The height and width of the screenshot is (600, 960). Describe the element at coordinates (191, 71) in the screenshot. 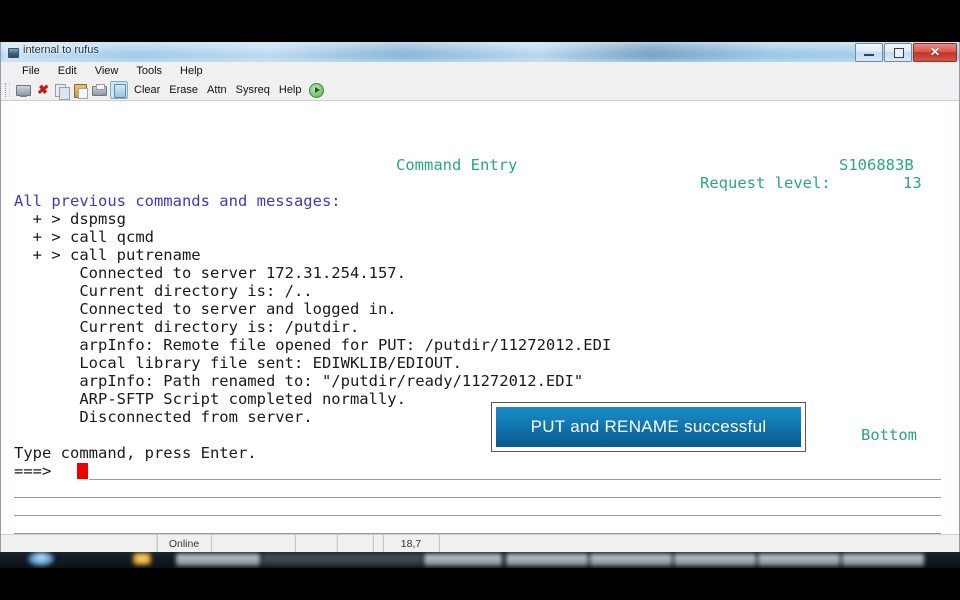

I see `menu-item-help: Help` at that location.